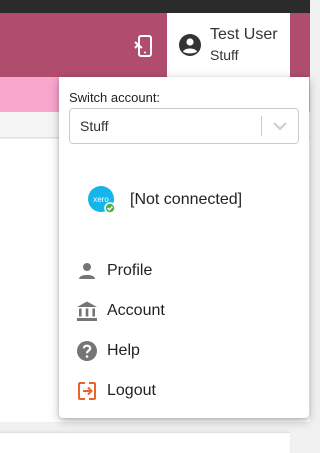 This screenshot has height=453, width=320. What do you see at coordinates (280, 126) in the screenshot?
I see `chevron-down-icon` at bounding box center [280, 126].